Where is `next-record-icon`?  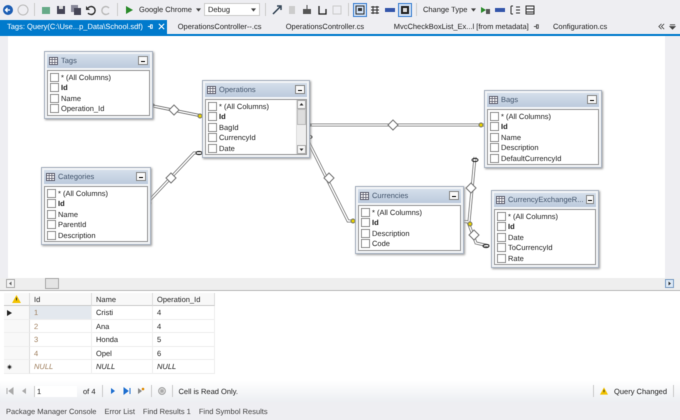 next-record-icon is located at coordinates (112, 391).